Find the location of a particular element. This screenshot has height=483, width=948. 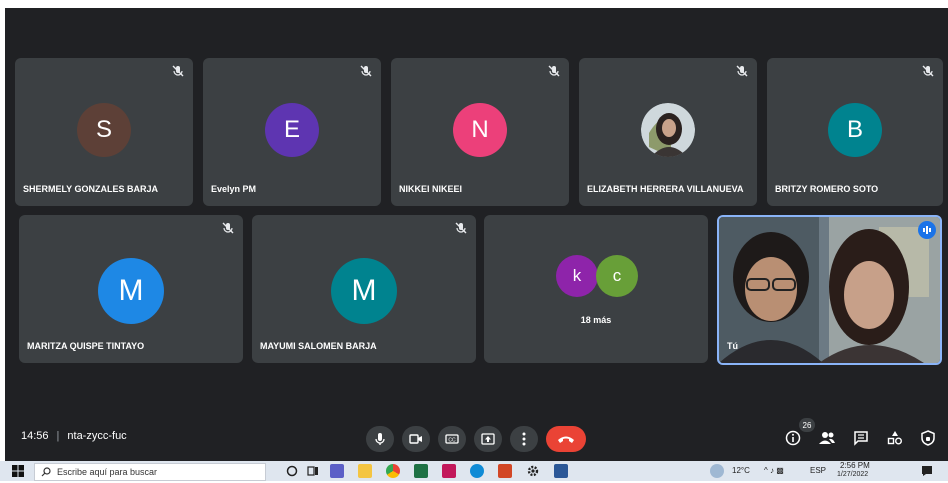

language-indicator: ESP is located at coordinates (818, 470).